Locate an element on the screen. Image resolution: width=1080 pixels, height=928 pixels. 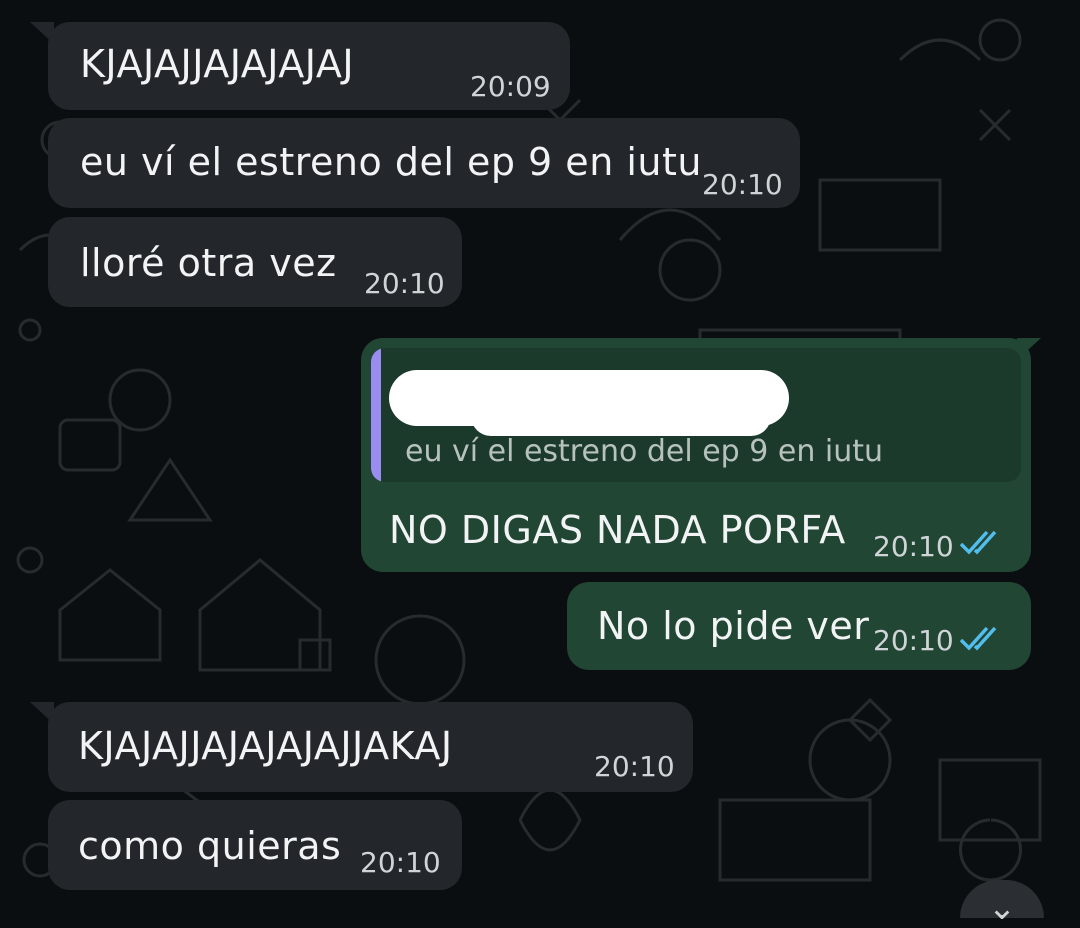
message-incoming: lloré otra vez 20:10 is located at coordinates (255, 262).